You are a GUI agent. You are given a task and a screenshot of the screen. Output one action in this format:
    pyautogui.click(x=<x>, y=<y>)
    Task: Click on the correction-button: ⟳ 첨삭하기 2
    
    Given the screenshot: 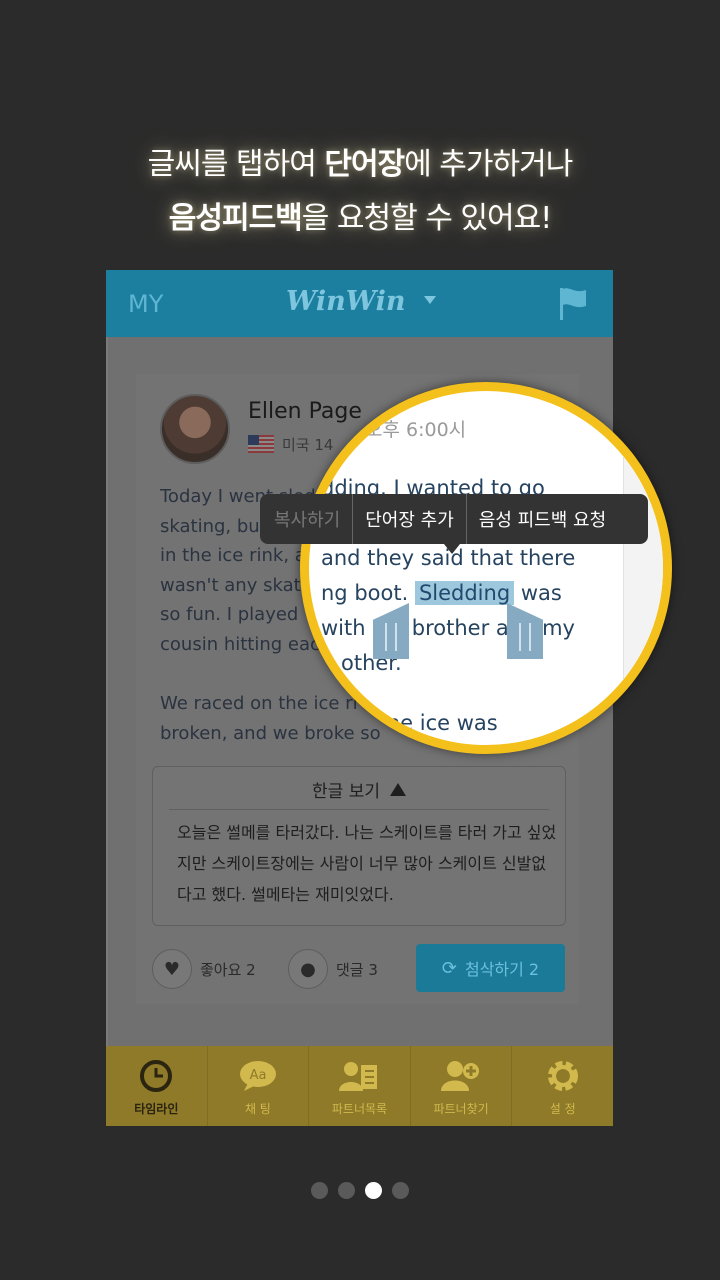 What is the action you would take?
    pyautogui.click(x=490, y=968)
    